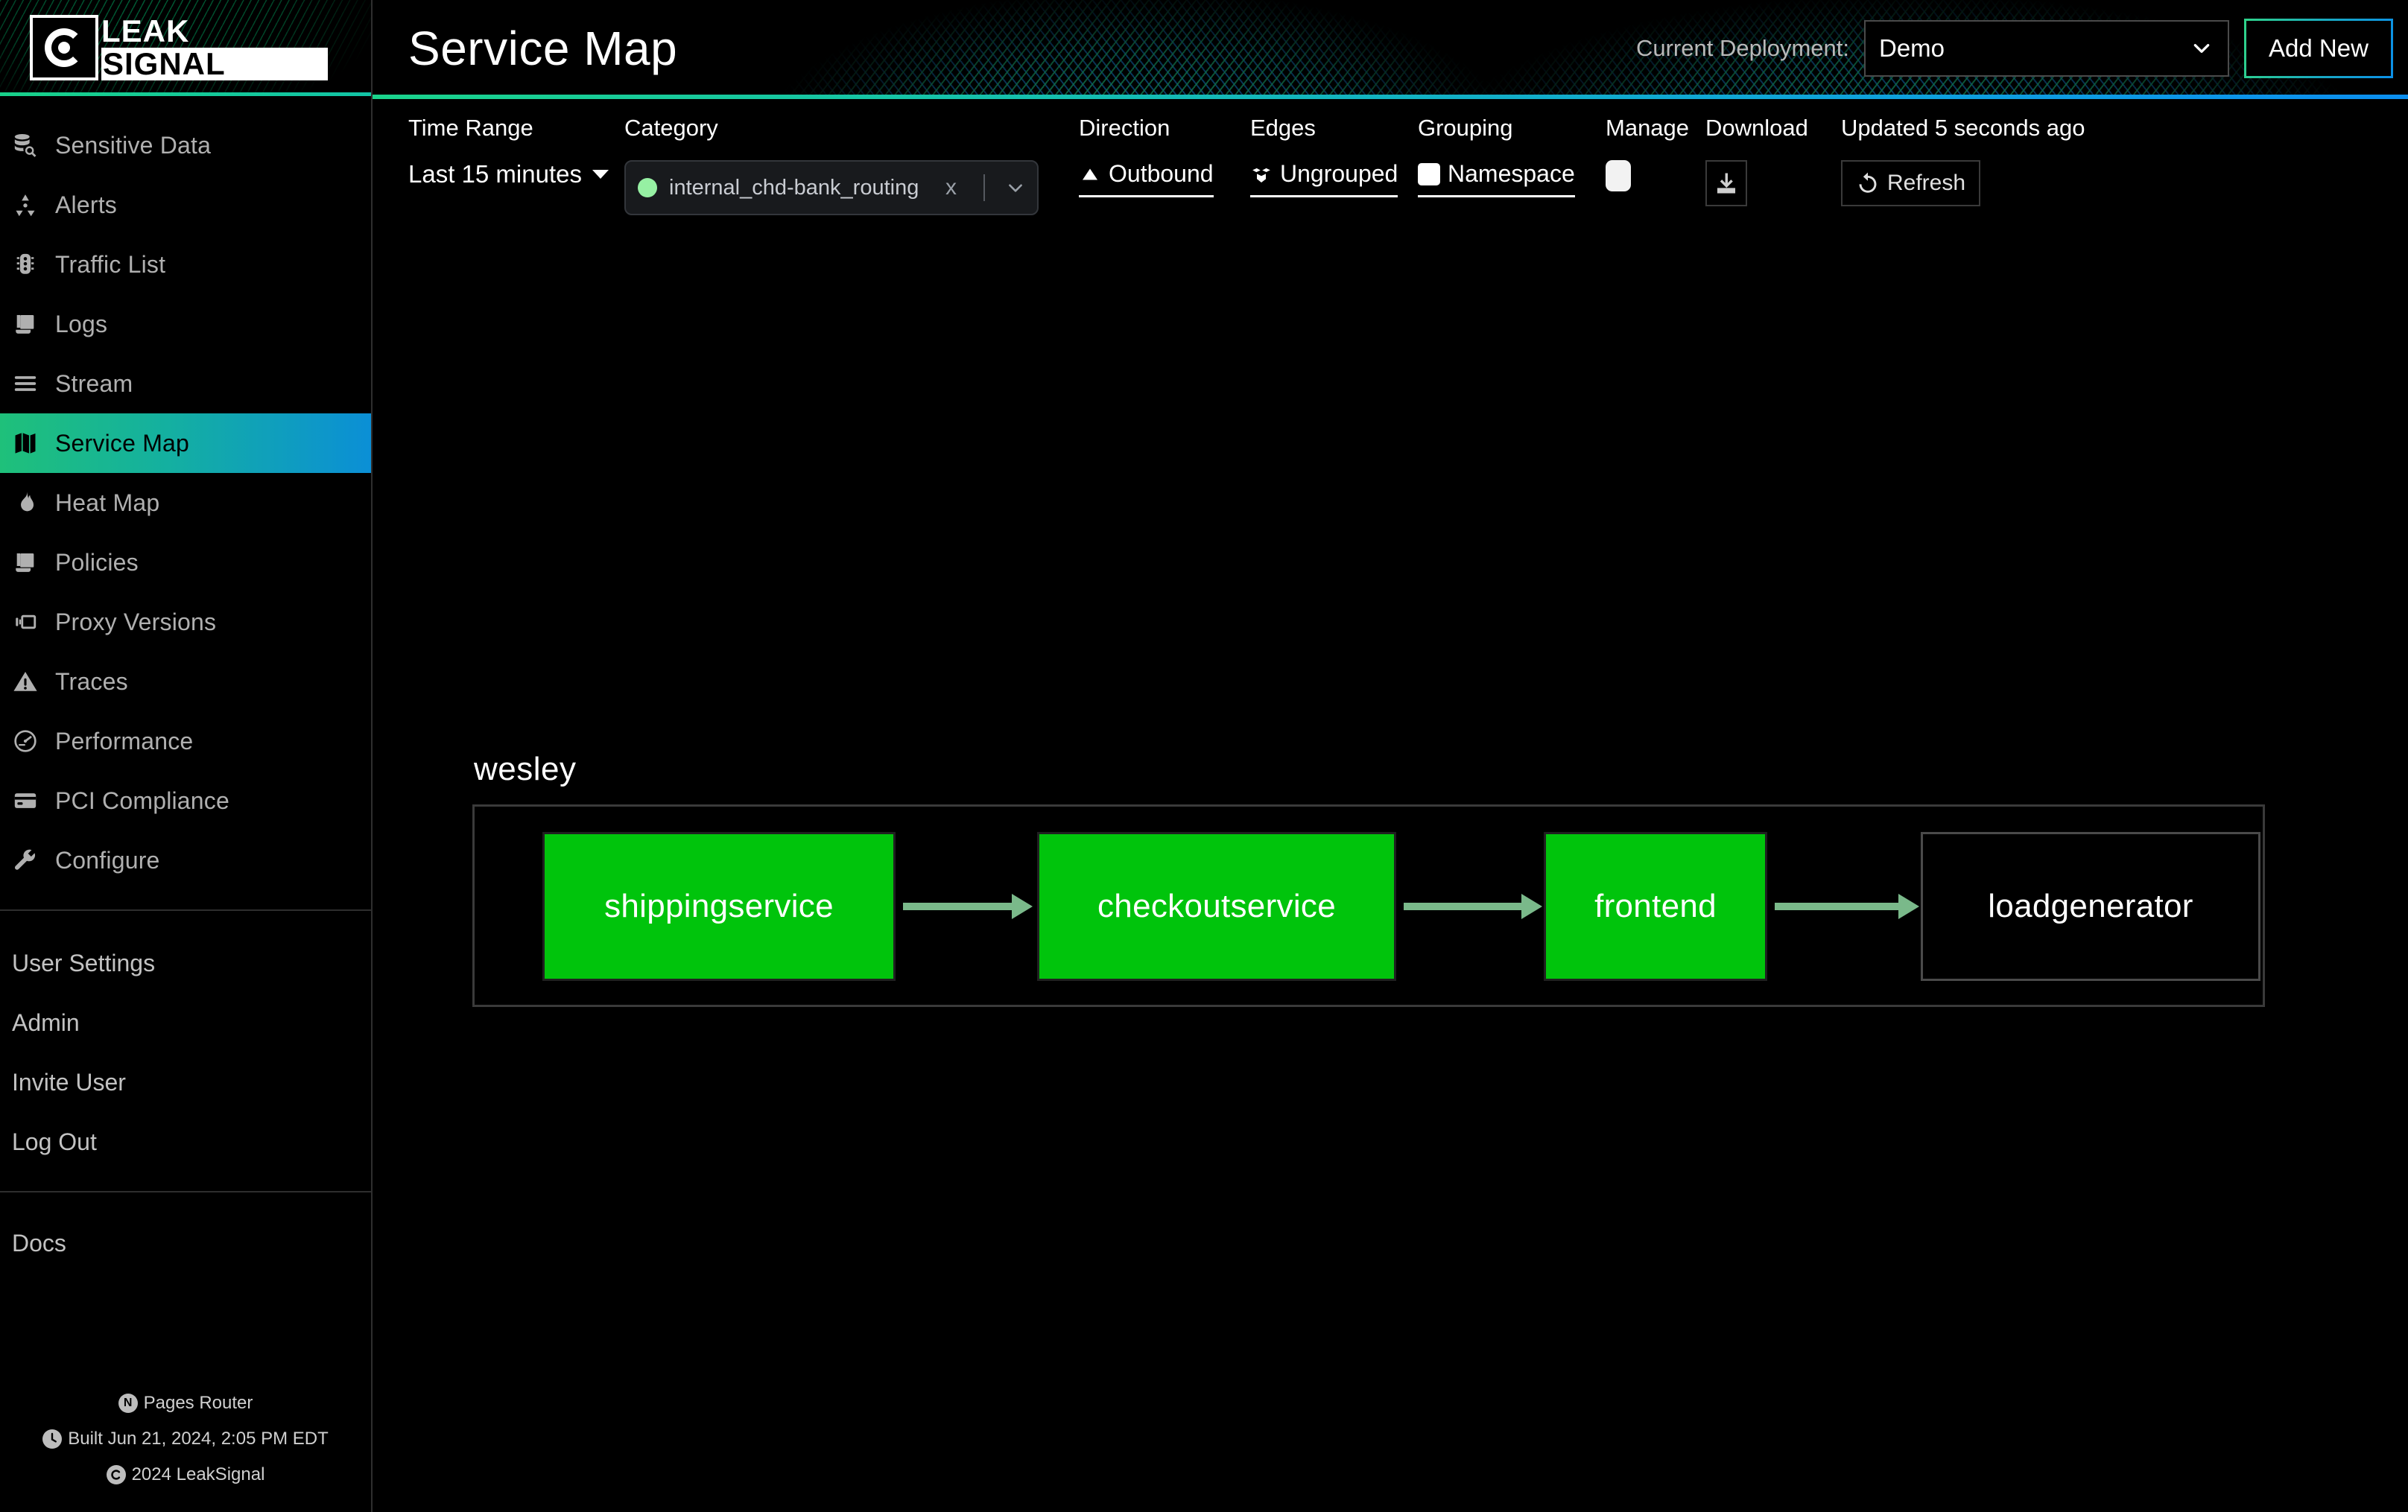 The height and width of the screenshot is (1512, 2408). What do you see at coordinates (25, 443) in the screenshot?
I see `map-icon` at bounding box center [25, 443].